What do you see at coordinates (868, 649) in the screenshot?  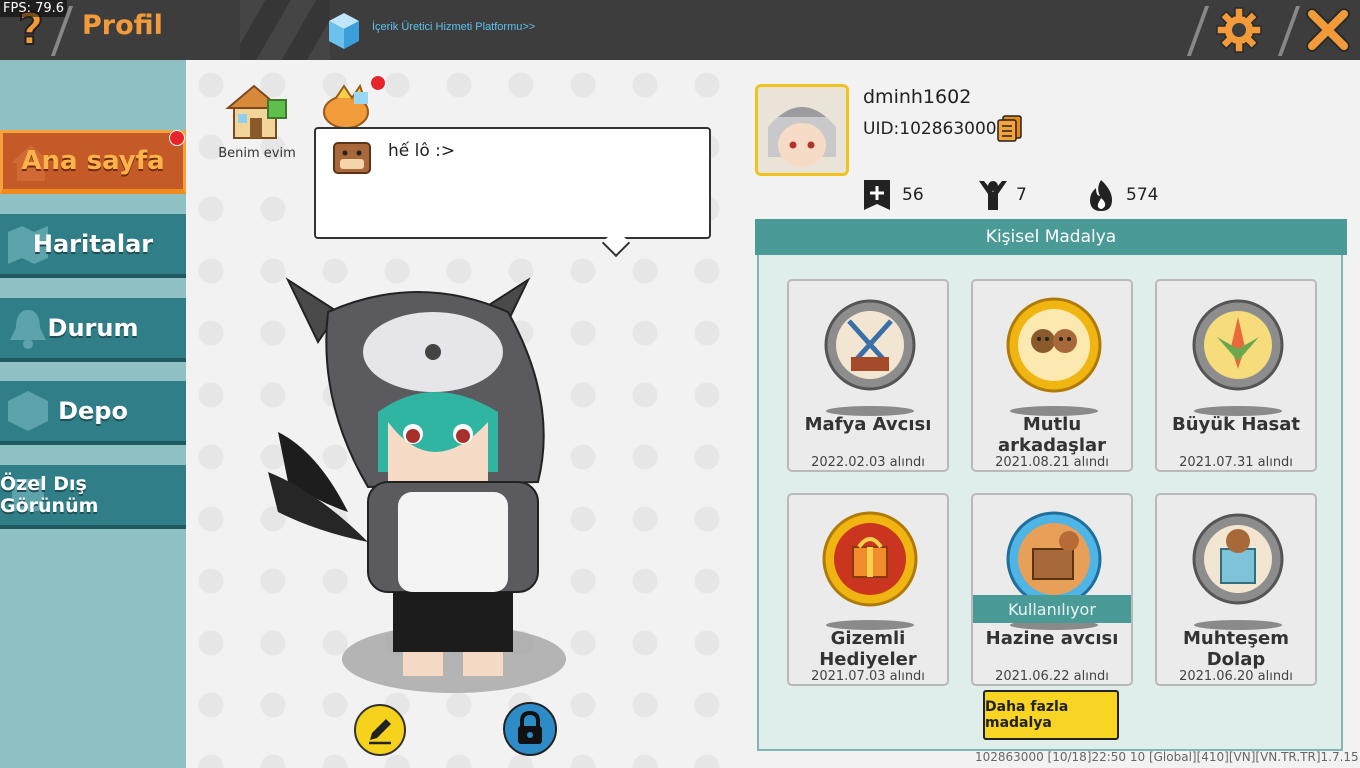 I see `medal-name: Gizemli Hediyeler` at bounding box center [868, 649].